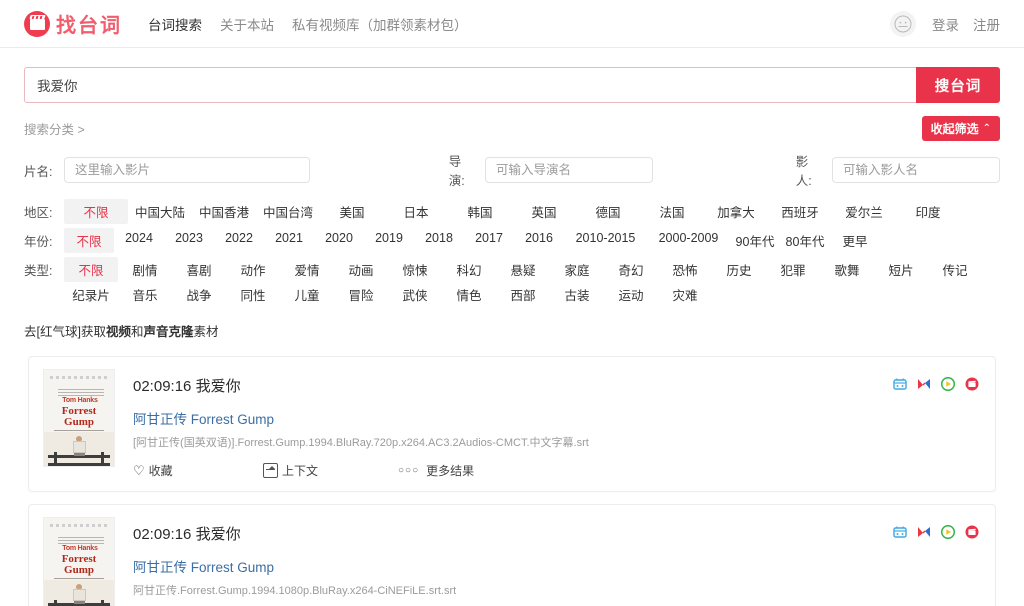 The width and height of the screenshot is (1024, 606). I want to click on genre-tag: 家庭, so click(577, 269).